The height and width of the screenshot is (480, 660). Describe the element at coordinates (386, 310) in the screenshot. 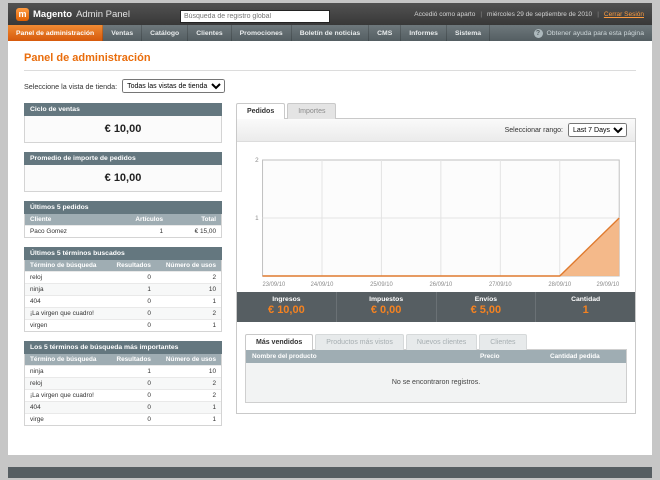

I see `total-value: € 0,00` at that location.